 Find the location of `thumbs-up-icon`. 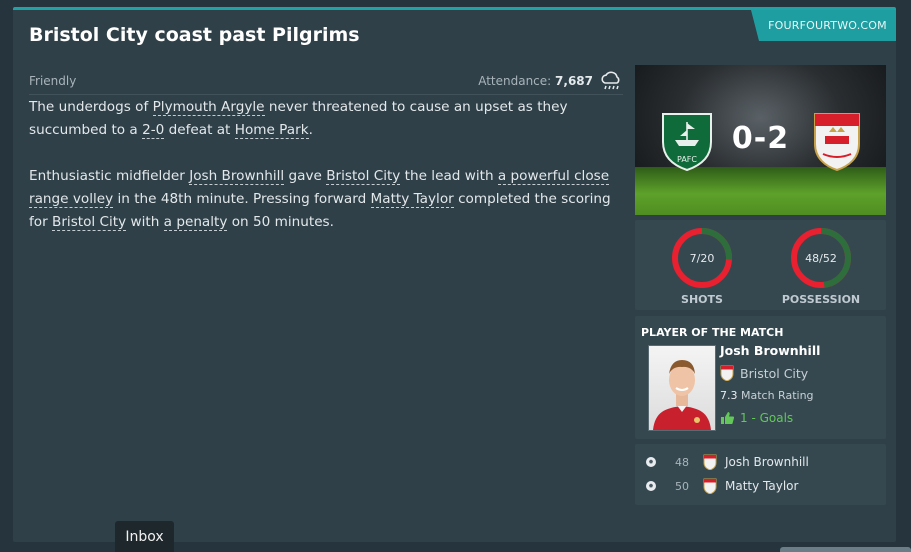

thumbs-up-icon is located at coordinates (727, 418).